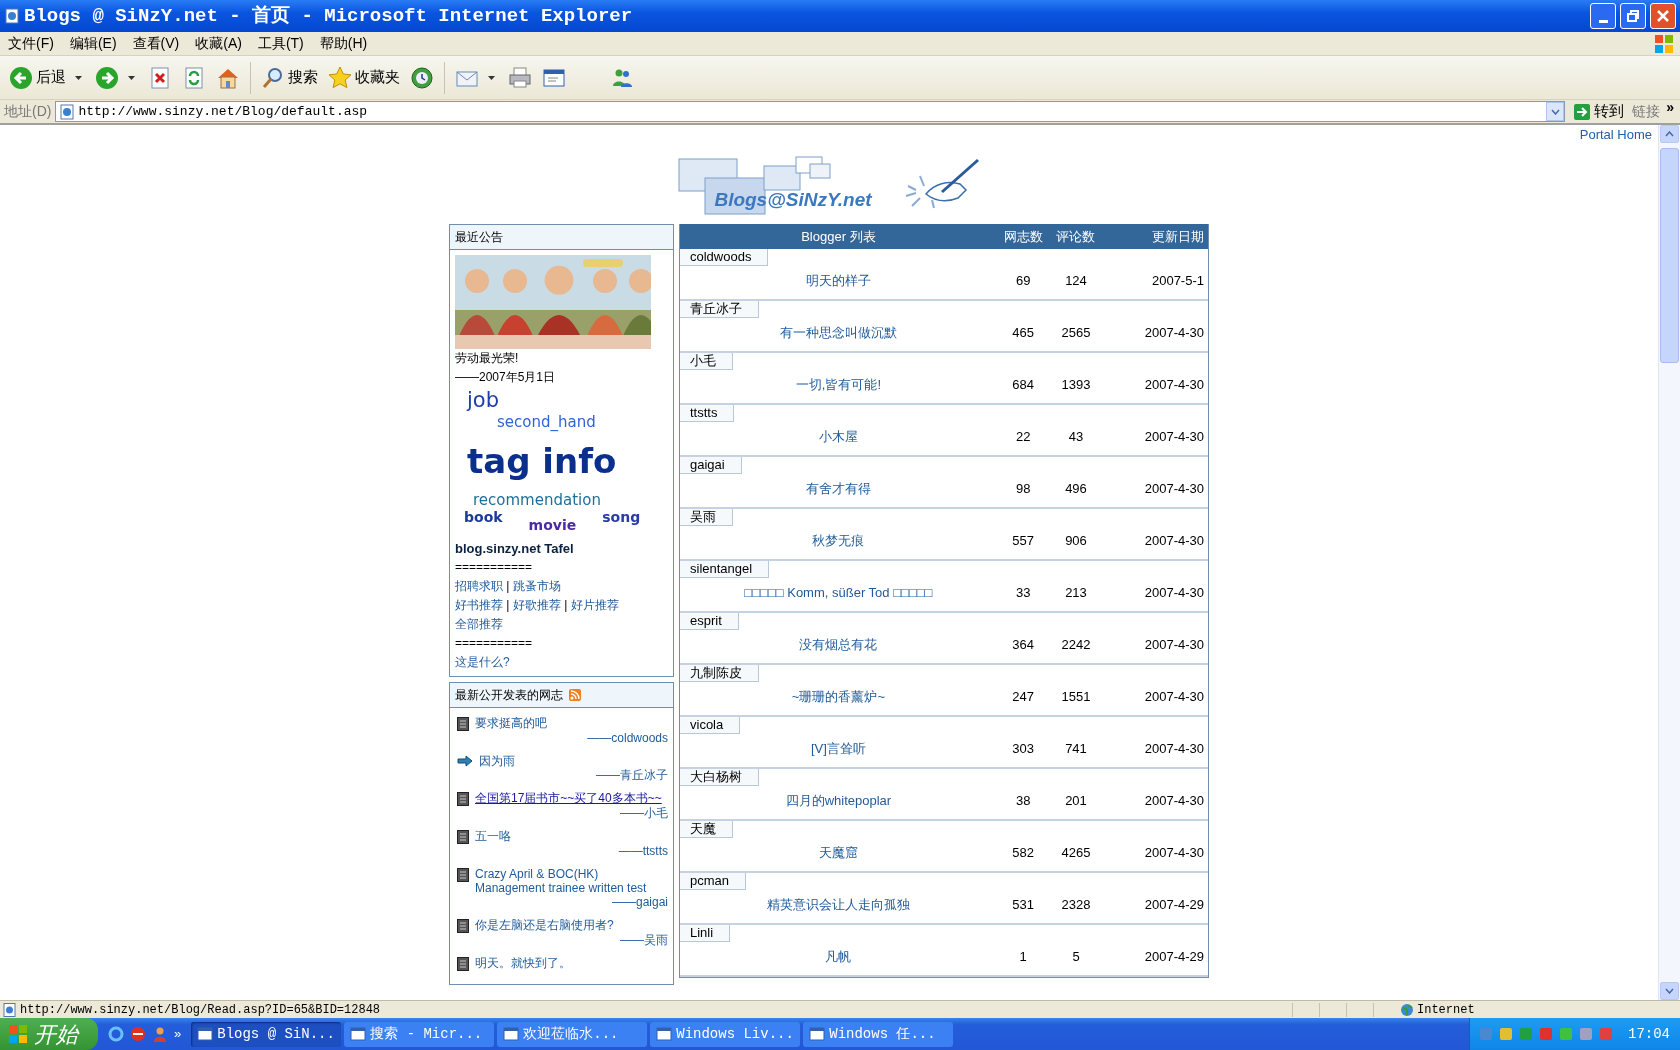 The width and height of the screenshot is (1680, 1050). I want to click on blogger-name-tab: gaigai, so click(711, 465).